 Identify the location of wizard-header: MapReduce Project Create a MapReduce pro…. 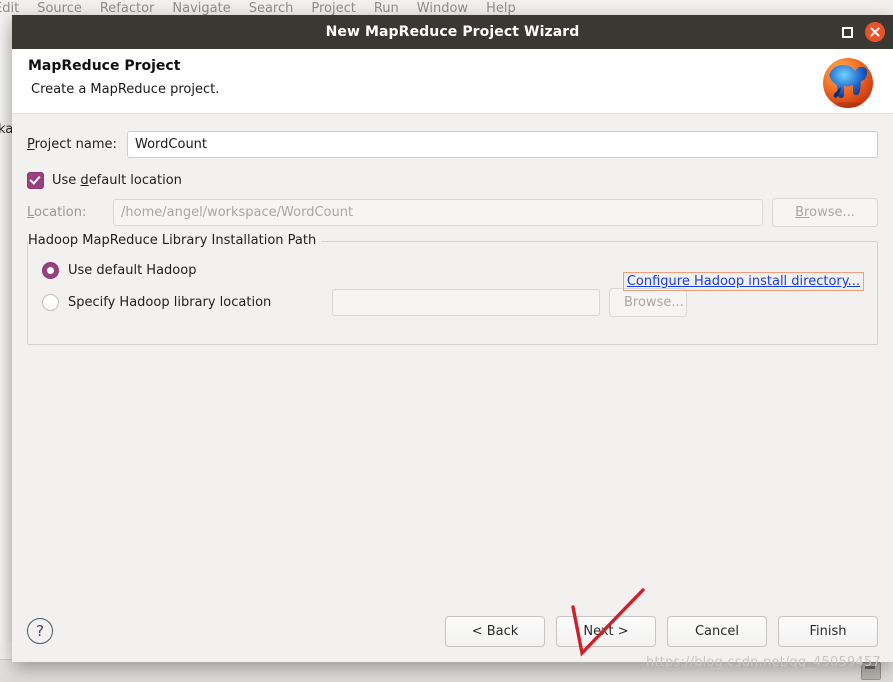
(452, 81).